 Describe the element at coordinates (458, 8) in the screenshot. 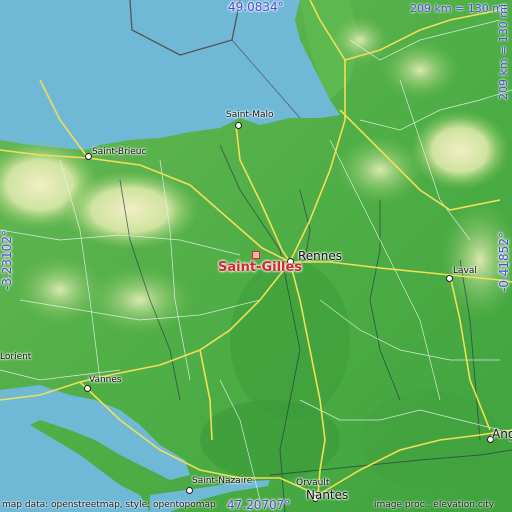

I see `scale-horizontal: 209 km = 130 mi` at that location.